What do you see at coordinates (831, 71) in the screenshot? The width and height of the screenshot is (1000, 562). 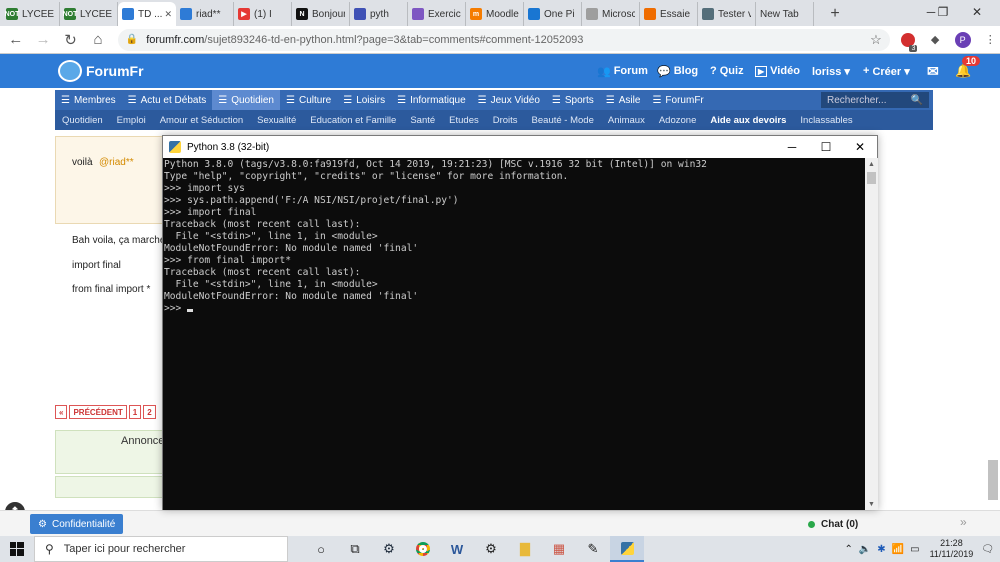 I see `user-menu: loriss ▾` at bounding box center [831, 71].